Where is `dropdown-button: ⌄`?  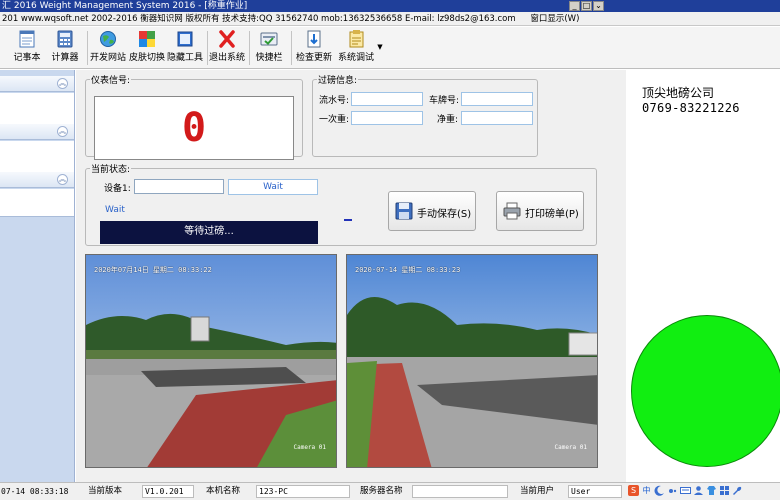 dropdown-button: ⌄ is located at coordinates (598, 6).